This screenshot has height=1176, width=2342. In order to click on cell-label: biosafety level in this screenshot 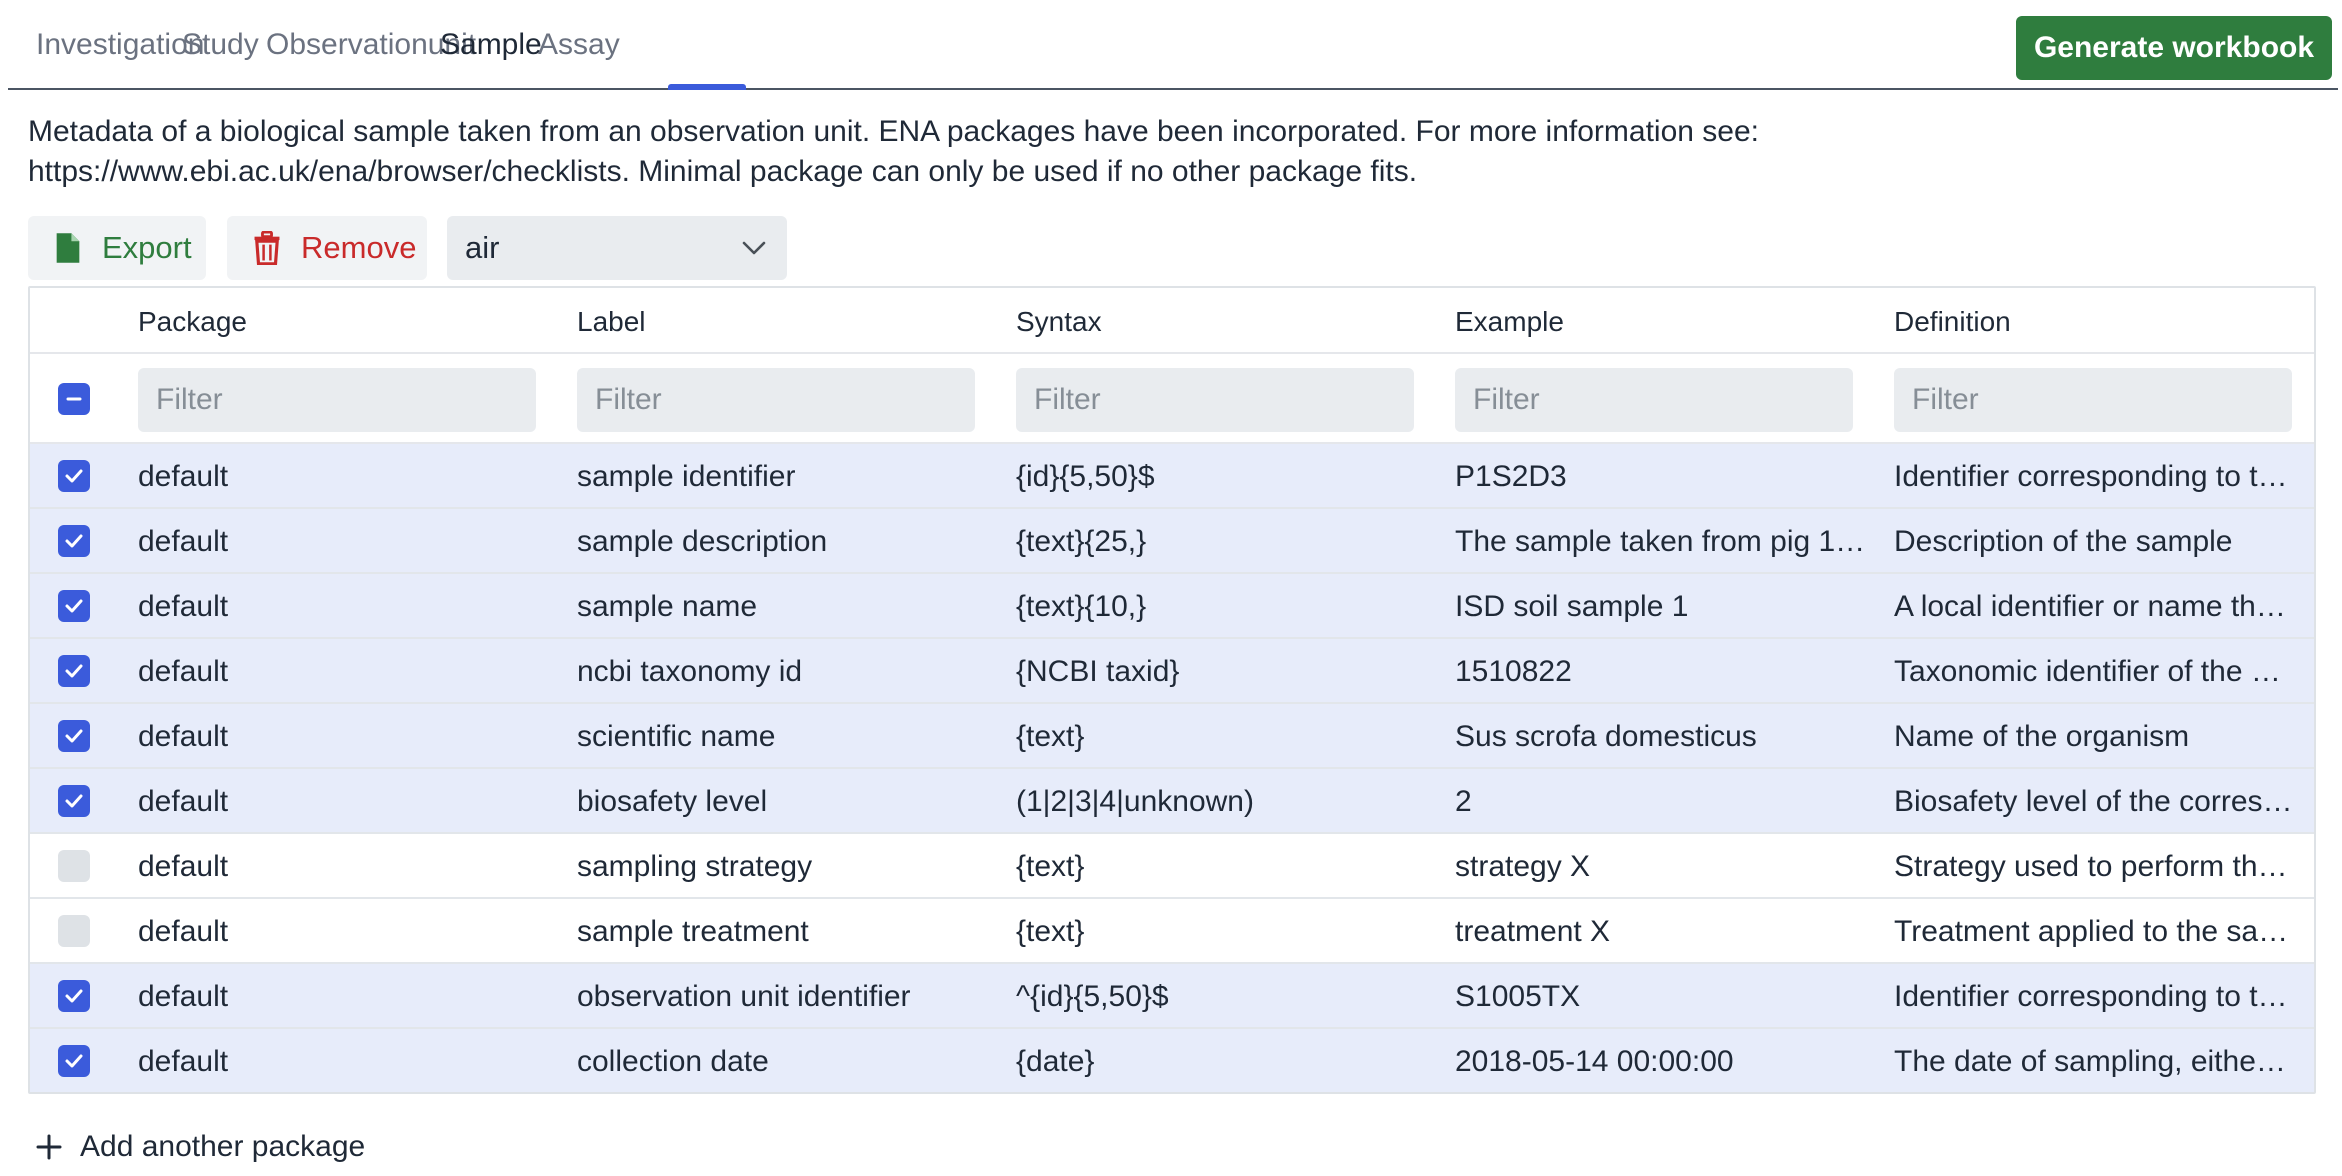, I will do `click(672, 801)`.